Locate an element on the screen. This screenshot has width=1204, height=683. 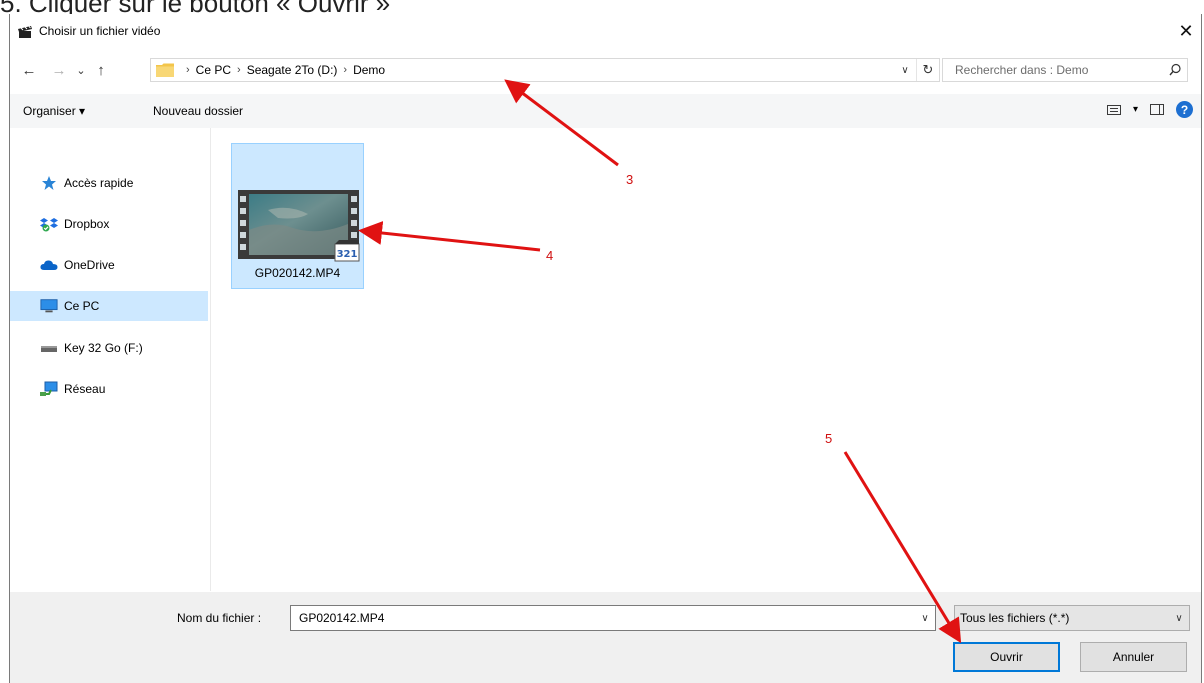
media-player-badge-icon: 321 is located at coordinates (347, 251).